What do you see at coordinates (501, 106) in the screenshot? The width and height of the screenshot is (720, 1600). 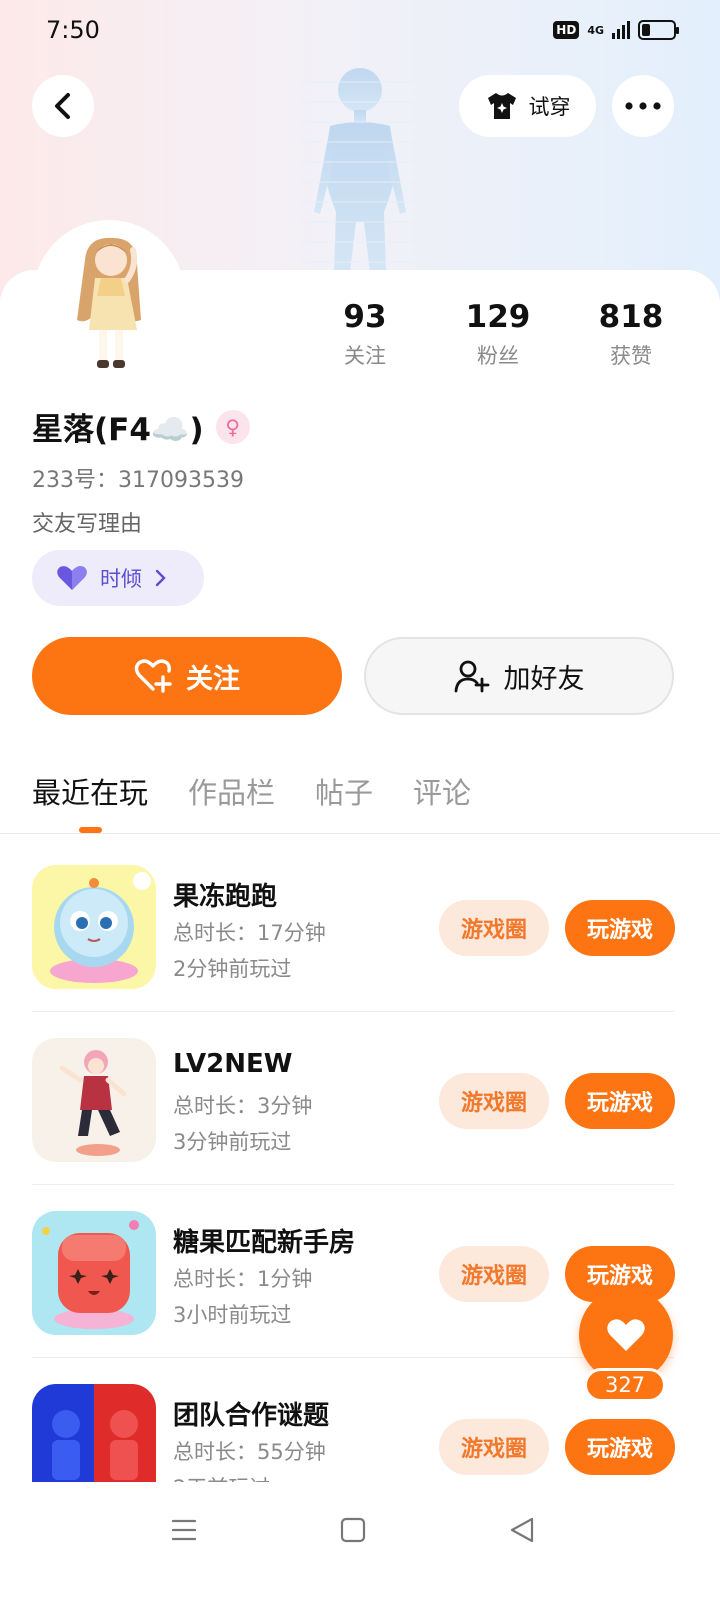 I see `tshirt-icon` at bounding box center [501, 106].